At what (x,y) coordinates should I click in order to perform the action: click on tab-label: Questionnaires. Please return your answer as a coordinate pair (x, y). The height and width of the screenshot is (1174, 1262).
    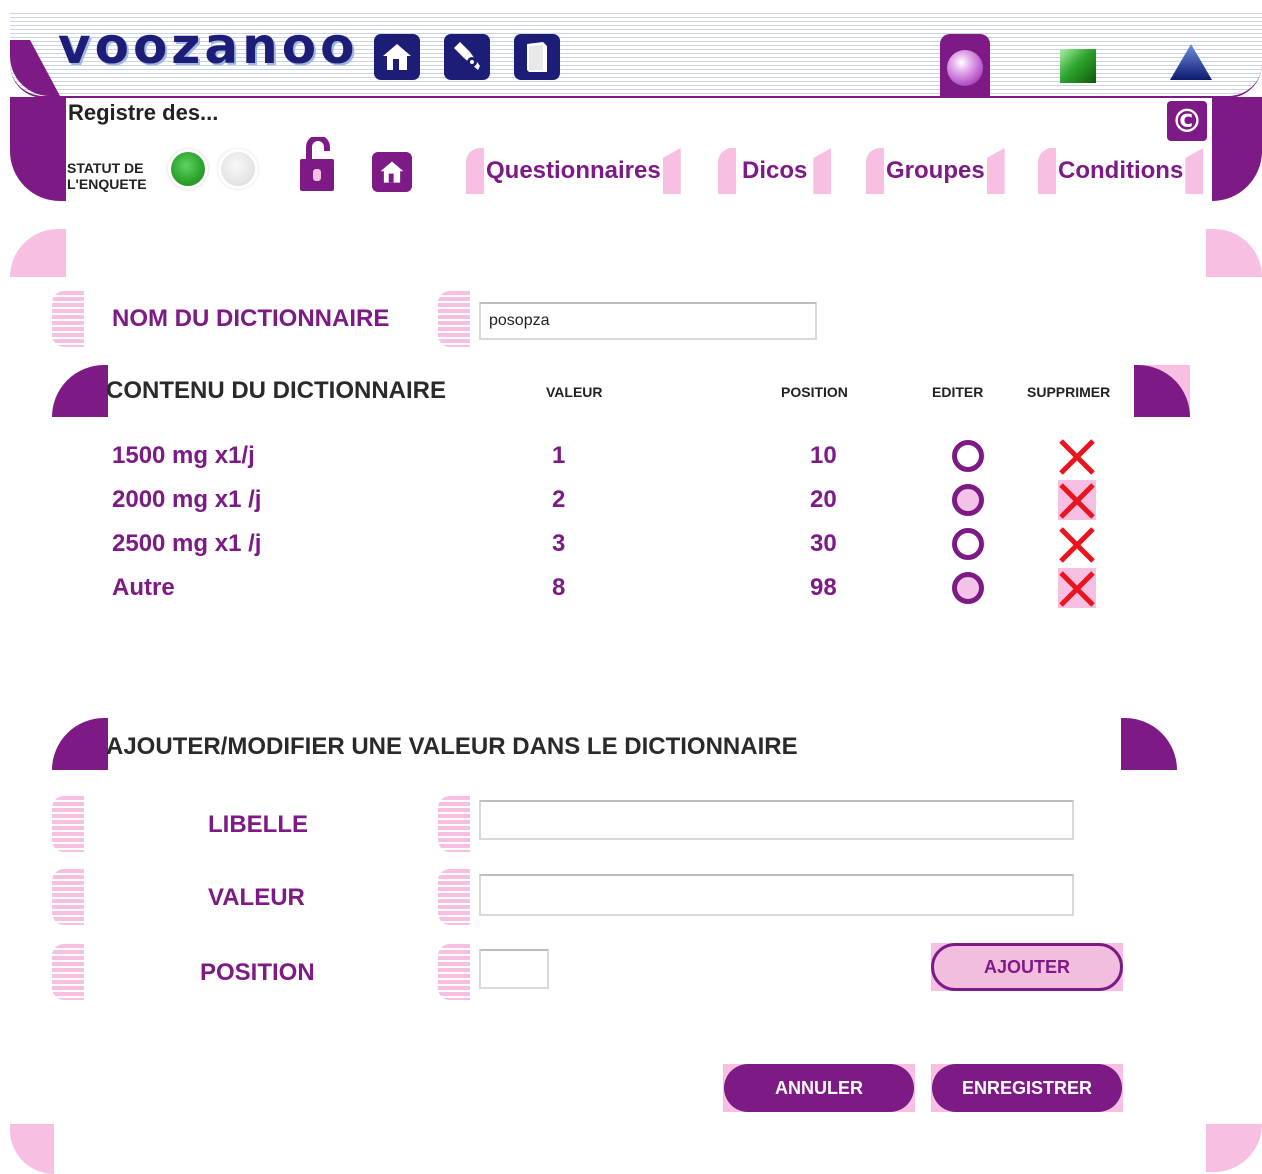
    Looking at the image, I should click on (573, 170).